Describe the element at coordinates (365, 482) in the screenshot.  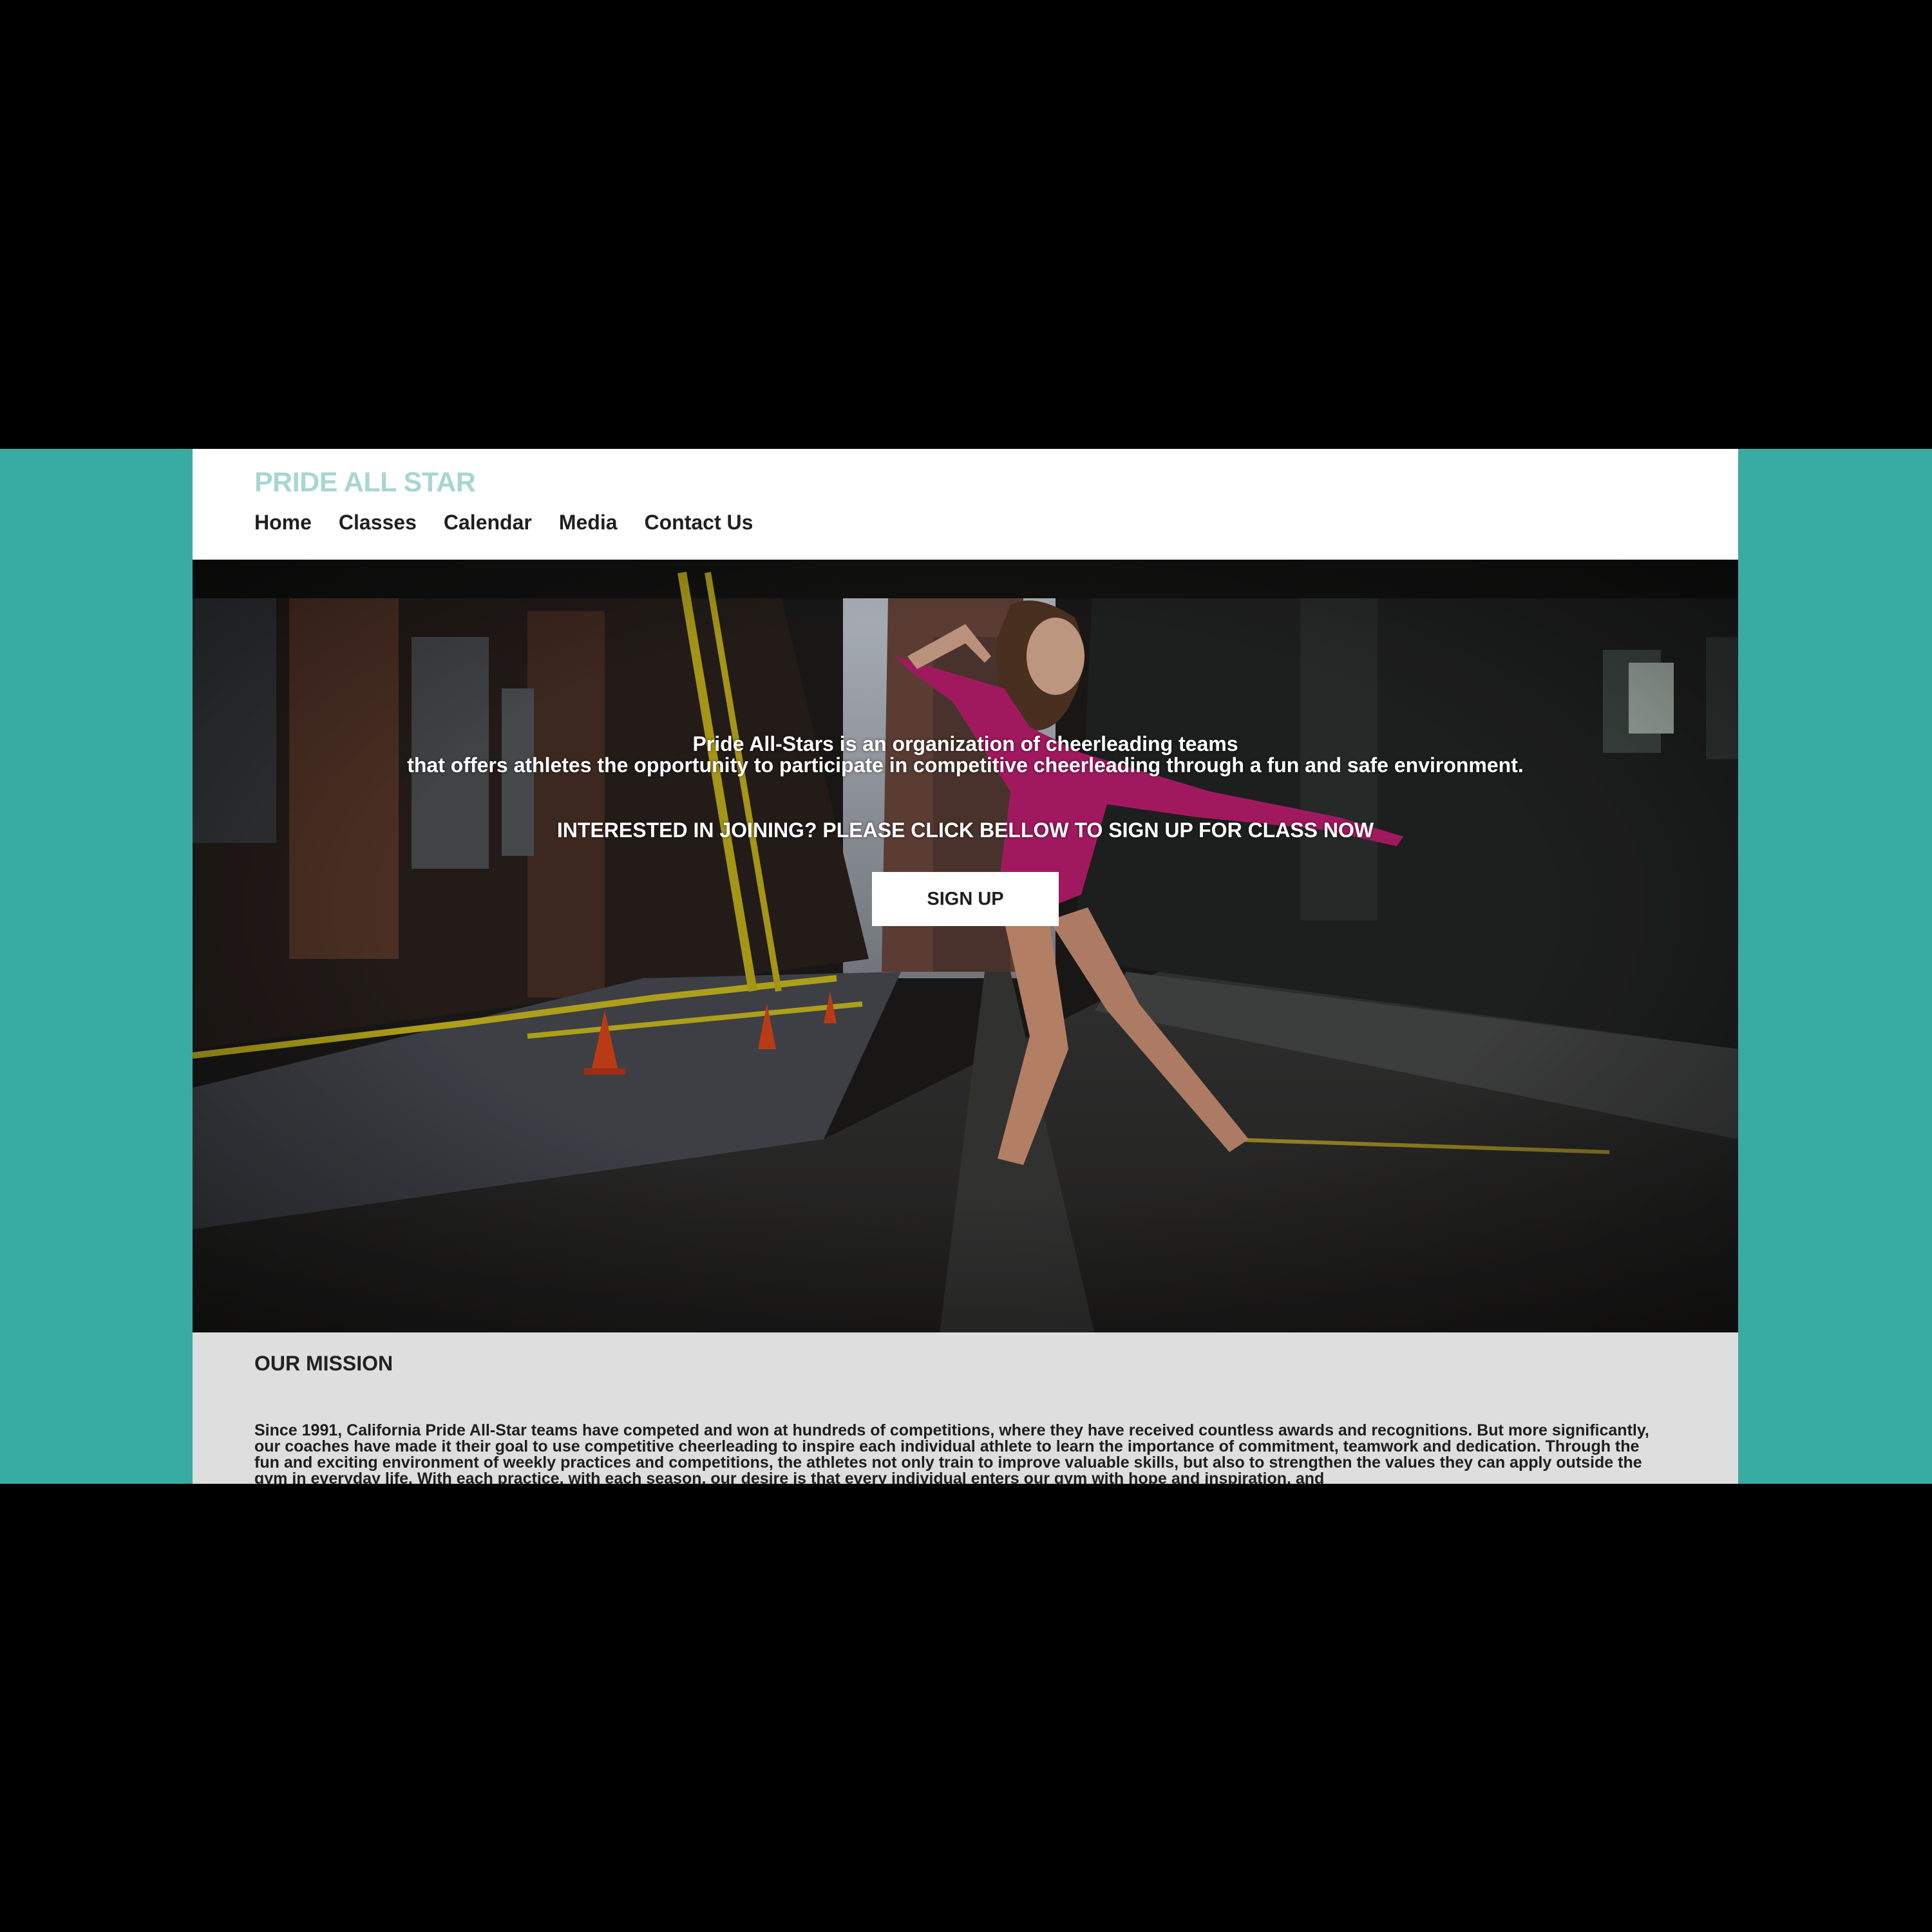
I see `site-logo: PRIDE ALL STAR` at that location.